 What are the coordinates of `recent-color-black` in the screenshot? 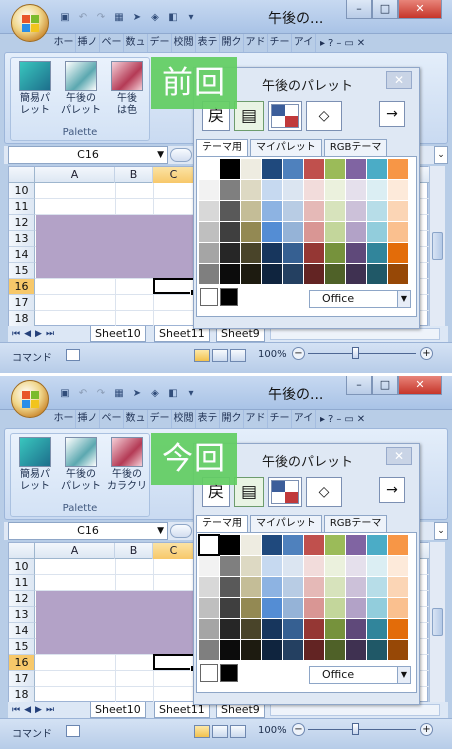 It's located at (229, 297).